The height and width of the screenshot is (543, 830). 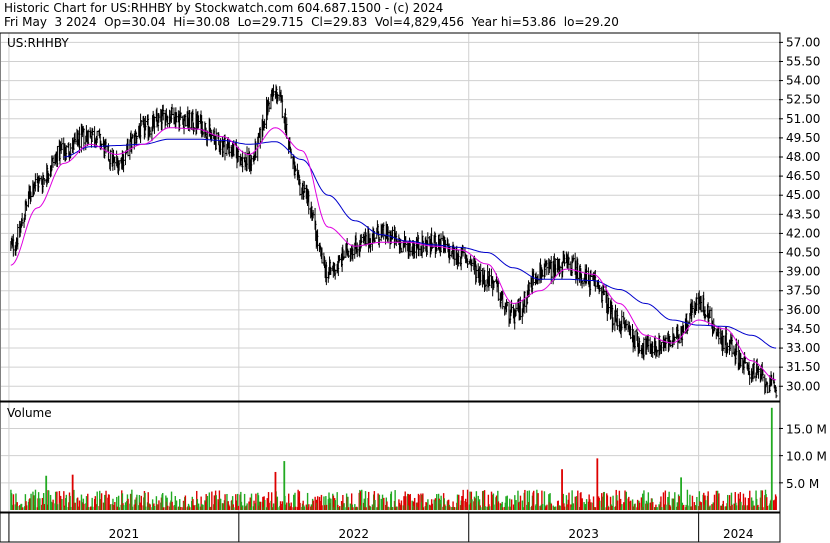 I want to click on price-tick-label: 36.00, so click(x=803, y=310).